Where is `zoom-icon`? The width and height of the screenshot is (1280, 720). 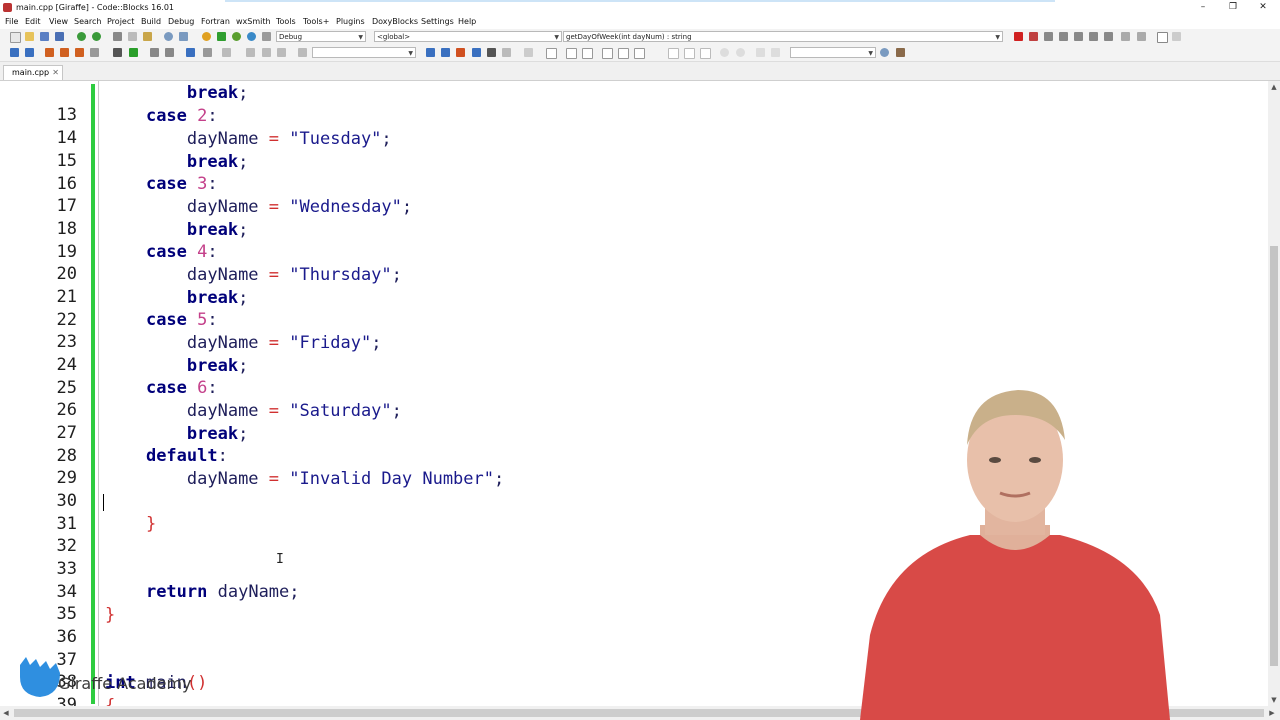
zoom-icon is located at coordinates (207, 52).